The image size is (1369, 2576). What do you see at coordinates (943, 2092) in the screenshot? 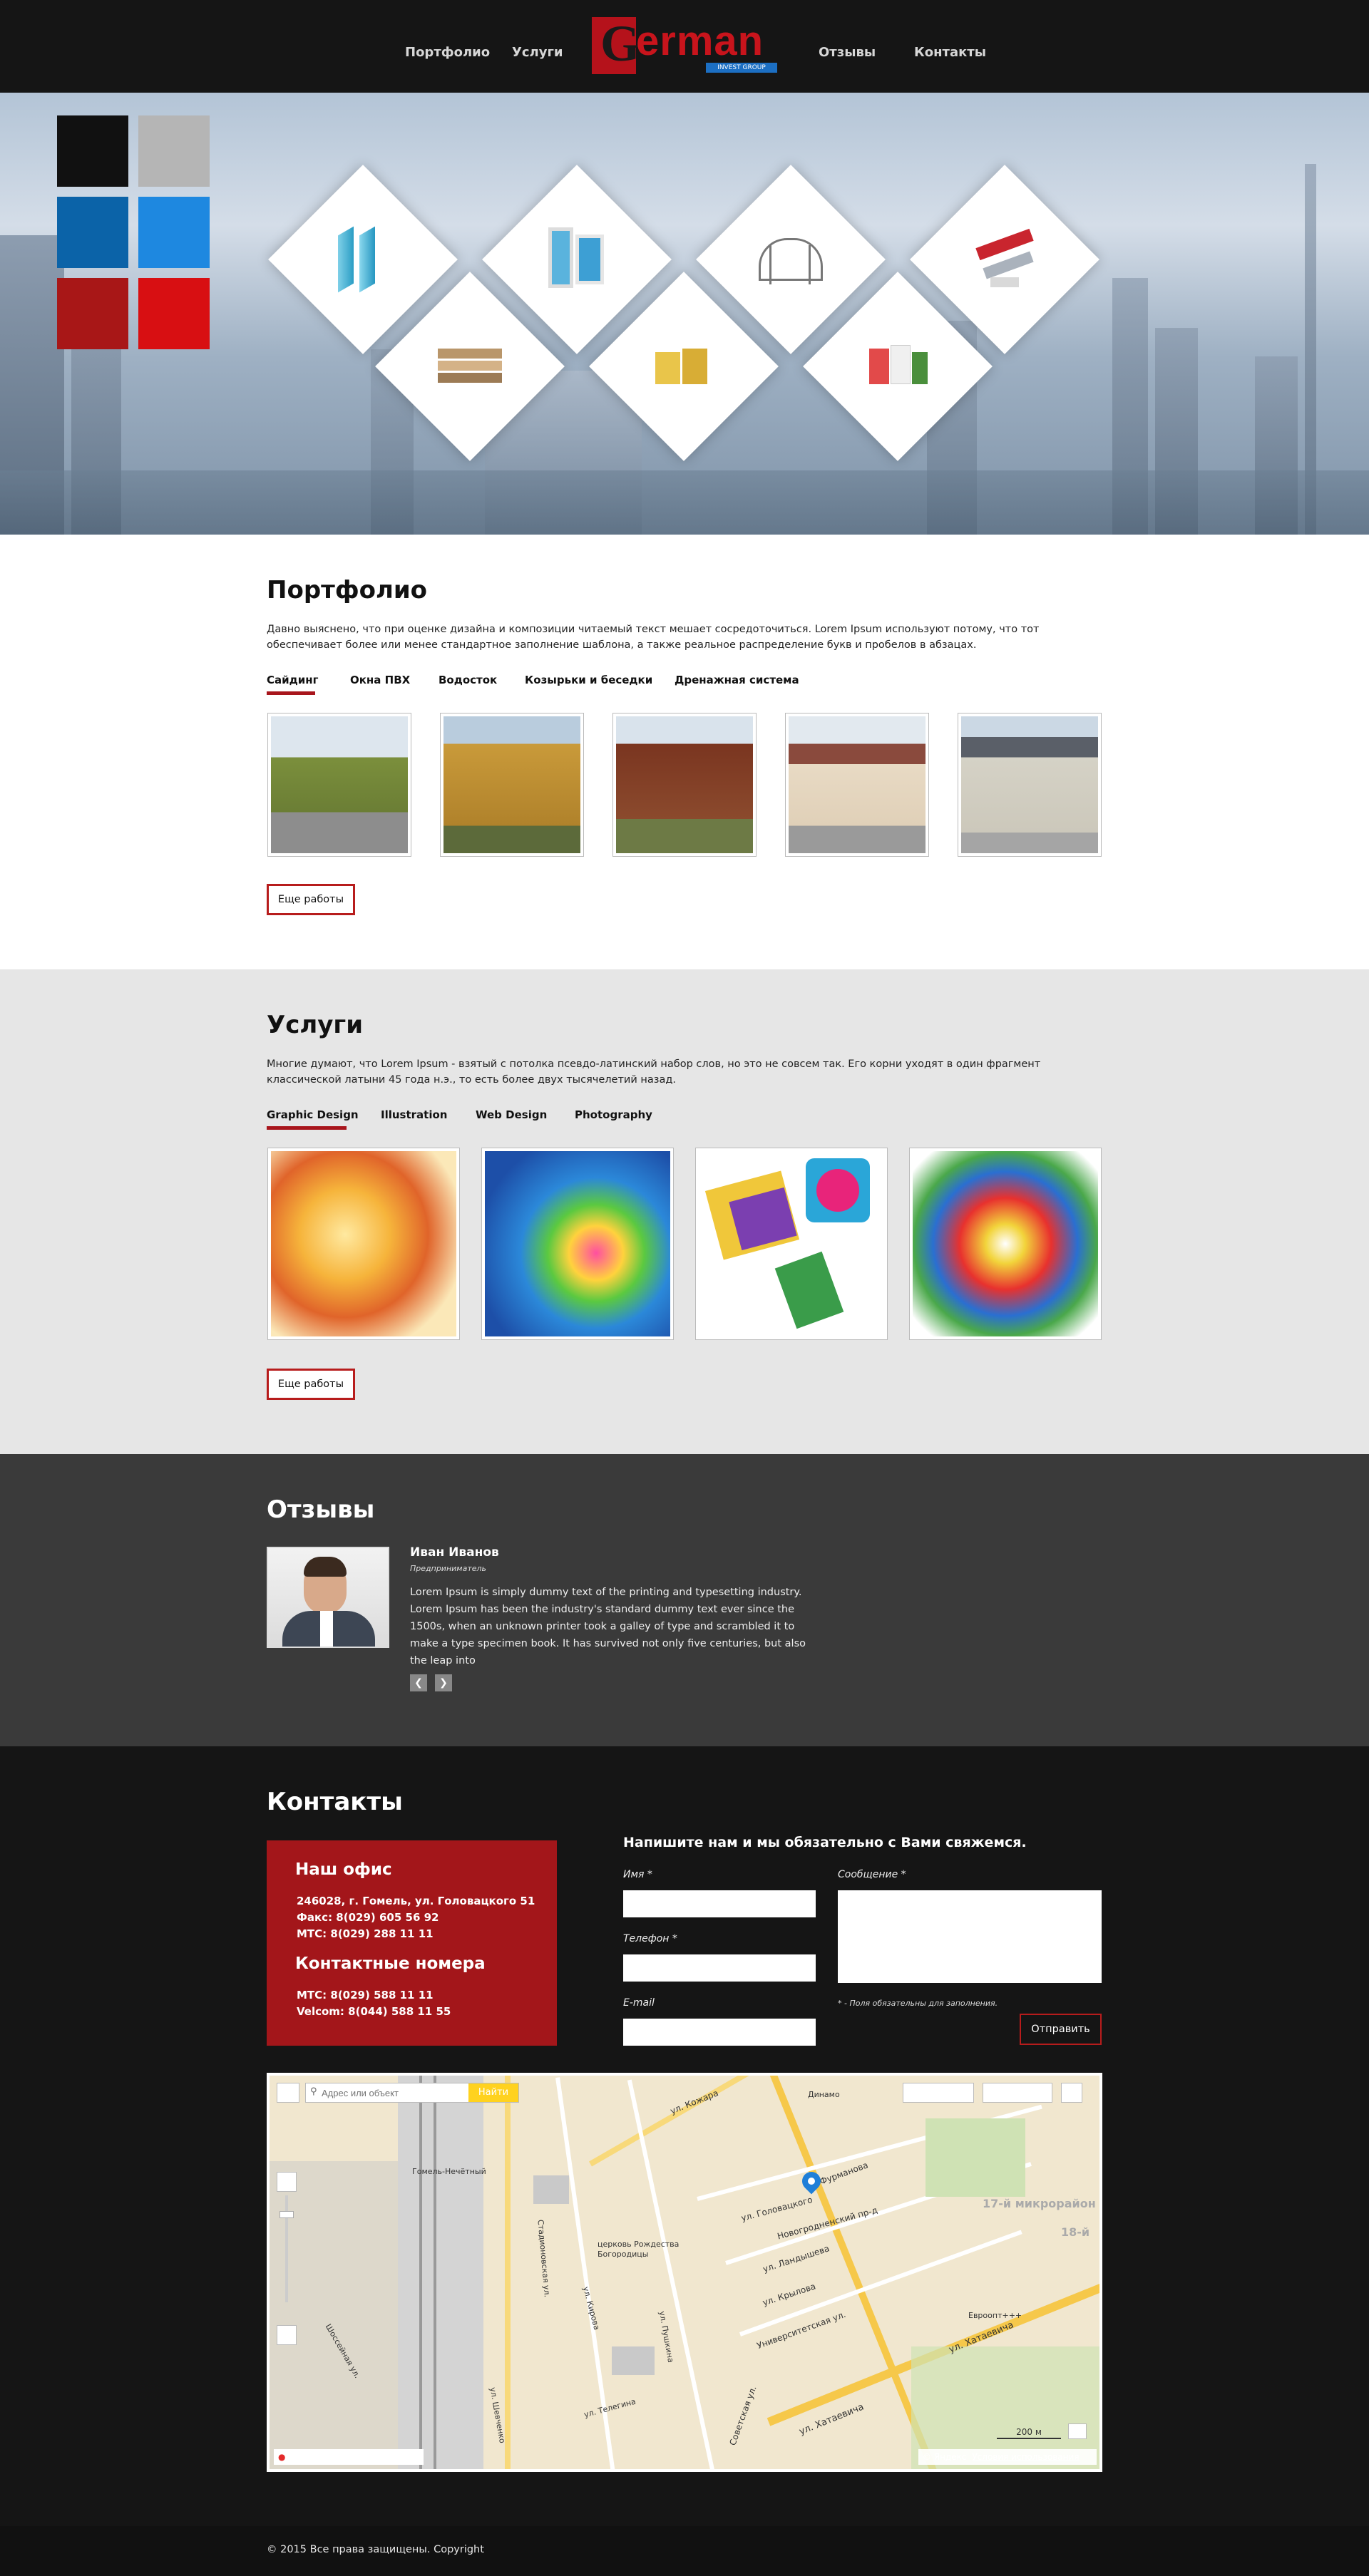
I see `traffic-label: Пробки` at bounding box center [943, 2092].